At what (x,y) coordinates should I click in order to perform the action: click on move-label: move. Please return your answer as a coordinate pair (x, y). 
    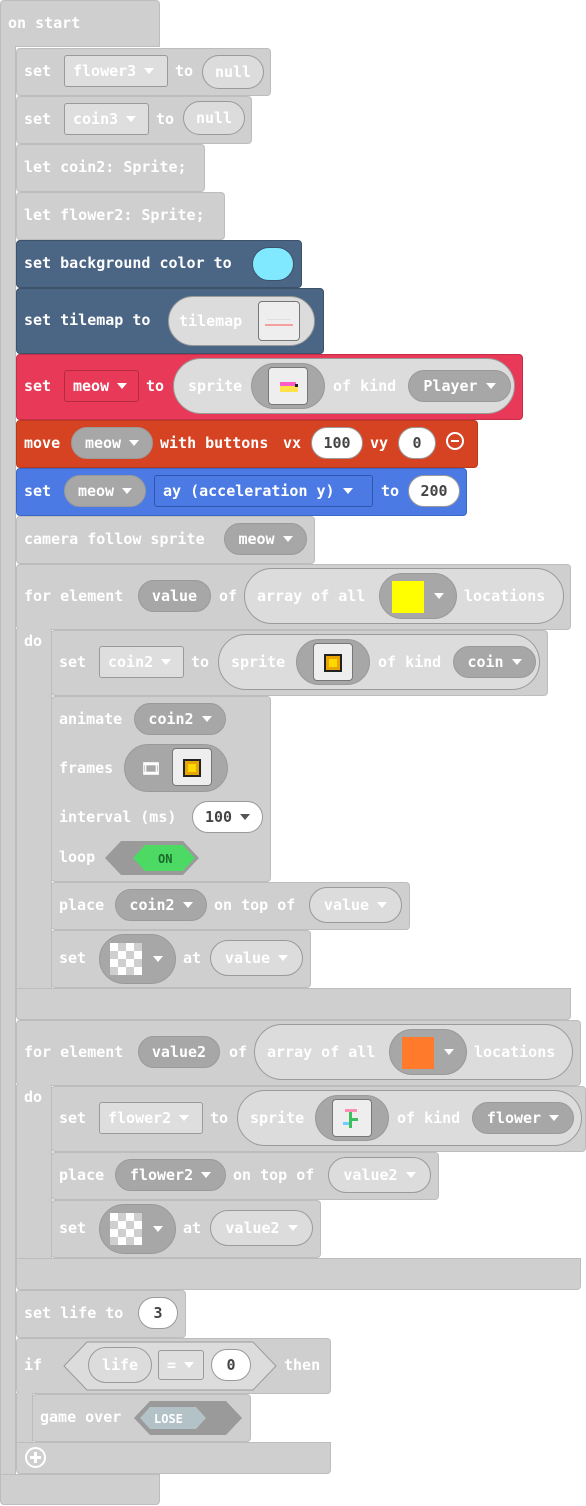
    Looking at the image, I should click on (42, 443).